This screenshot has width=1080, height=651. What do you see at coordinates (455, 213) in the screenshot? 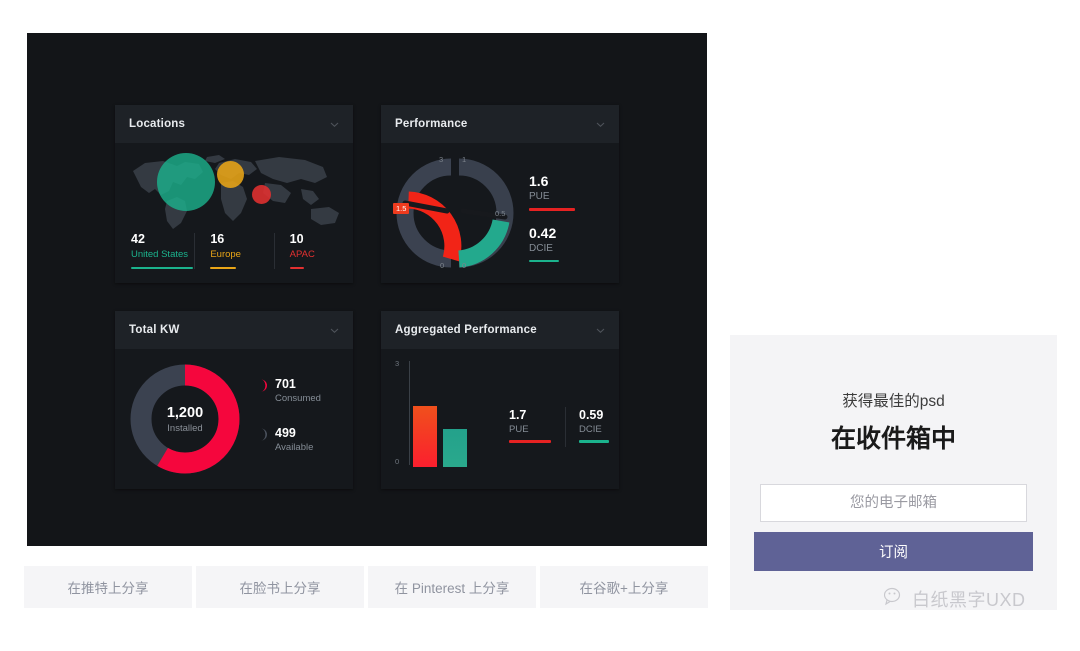
I see `dual-gauge-chart: 3 1.5 0 1 0.5 0` at bounding box center [455, 213].